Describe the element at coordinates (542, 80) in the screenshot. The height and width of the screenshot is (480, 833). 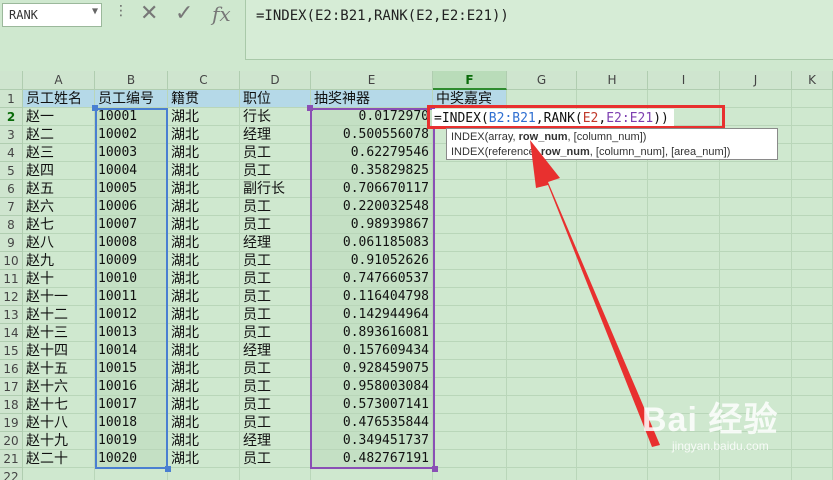
I see `column-header-g: G` at that location.